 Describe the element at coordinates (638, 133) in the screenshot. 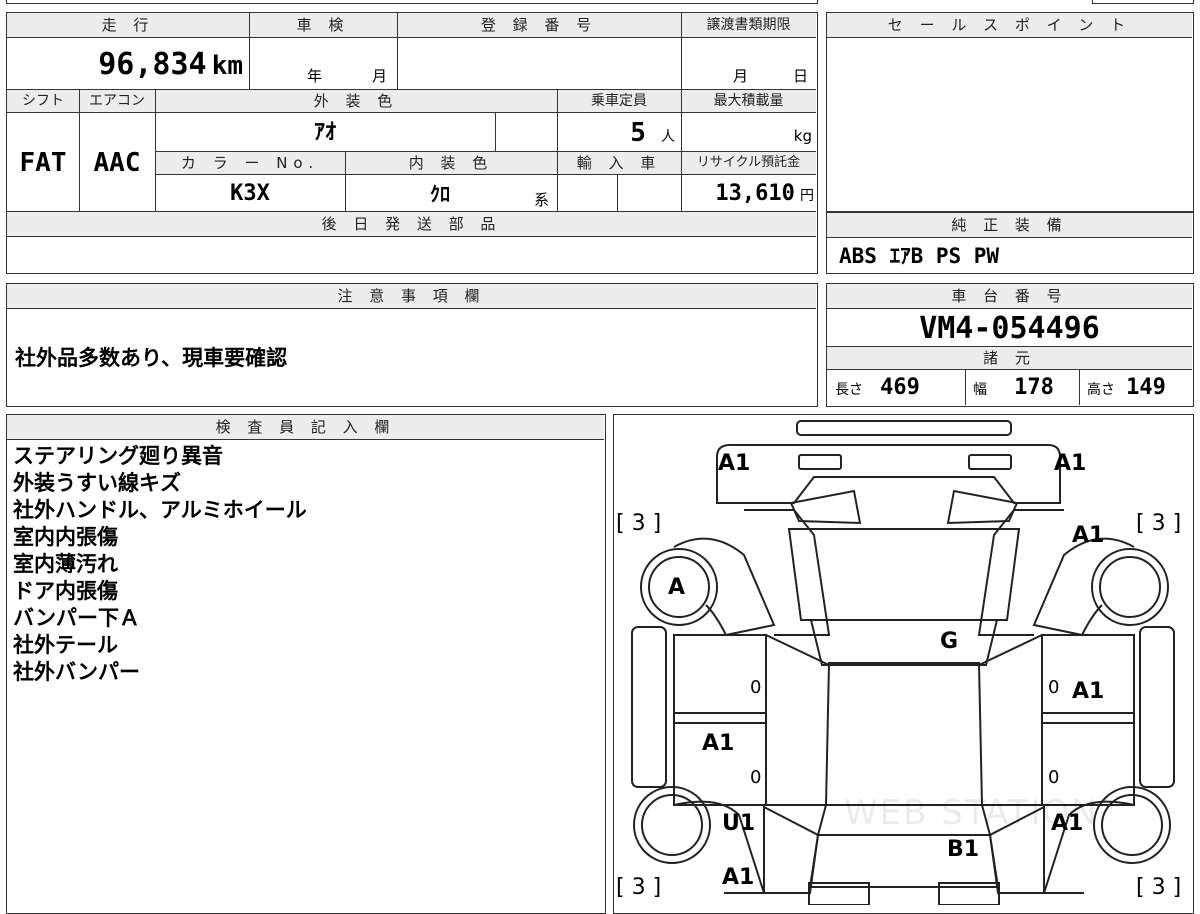

I see `capacity-number: 5` at that location.